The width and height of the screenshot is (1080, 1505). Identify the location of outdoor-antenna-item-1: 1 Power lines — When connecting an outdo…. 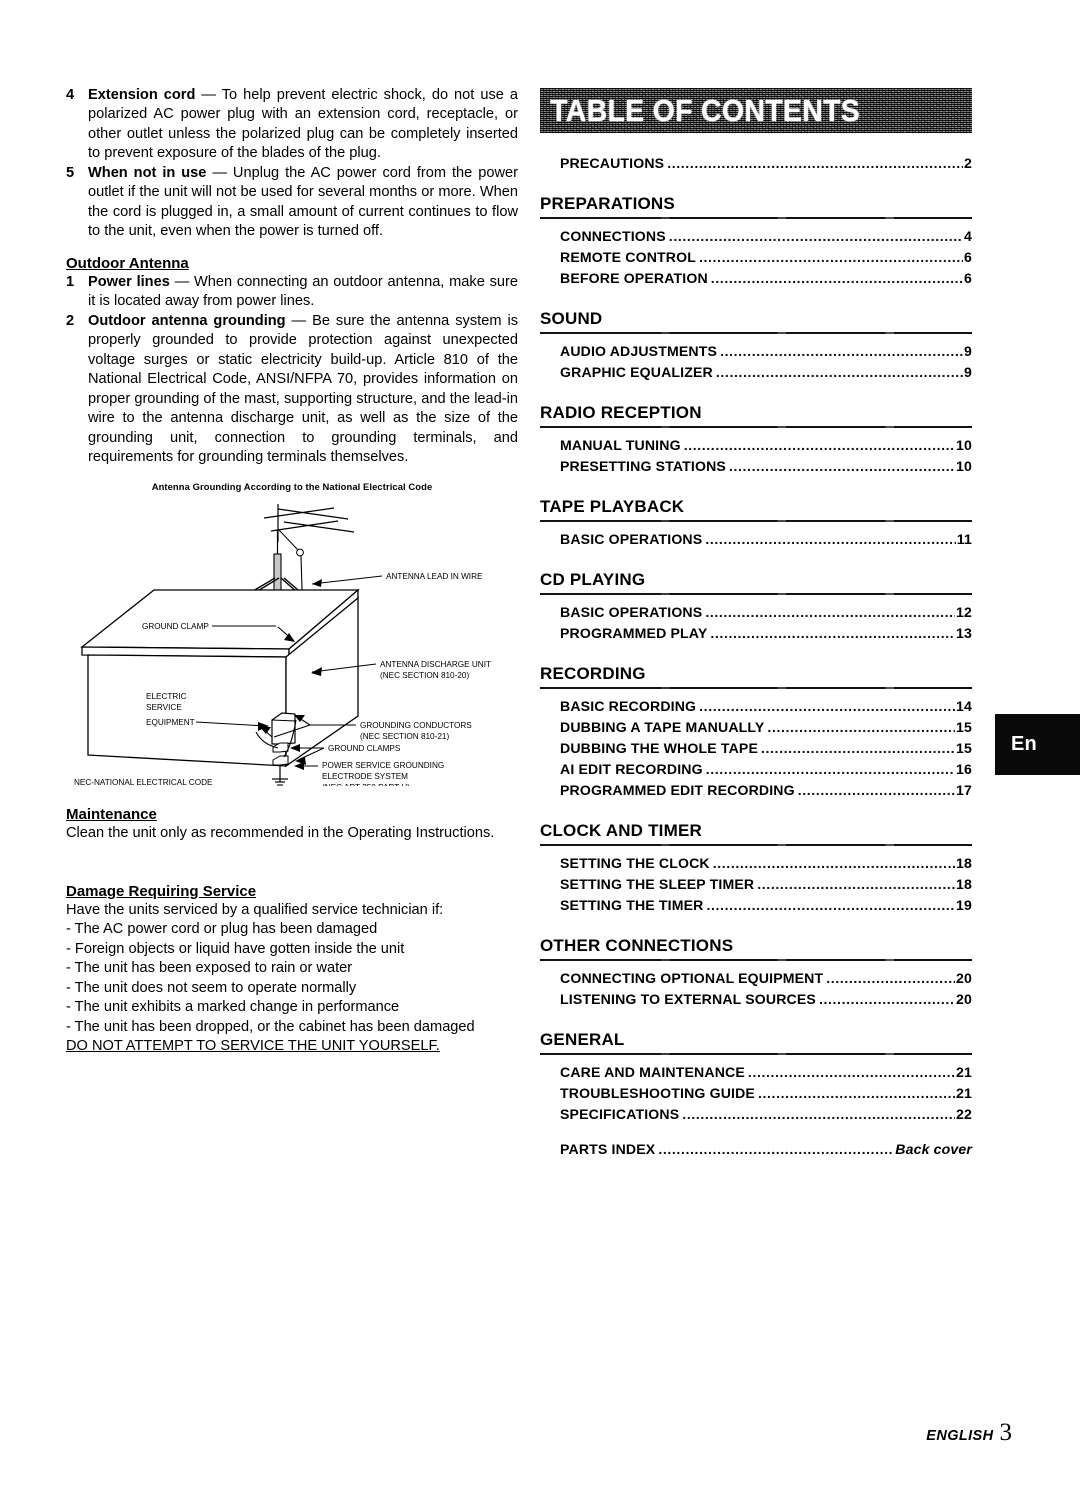
(292, 292).